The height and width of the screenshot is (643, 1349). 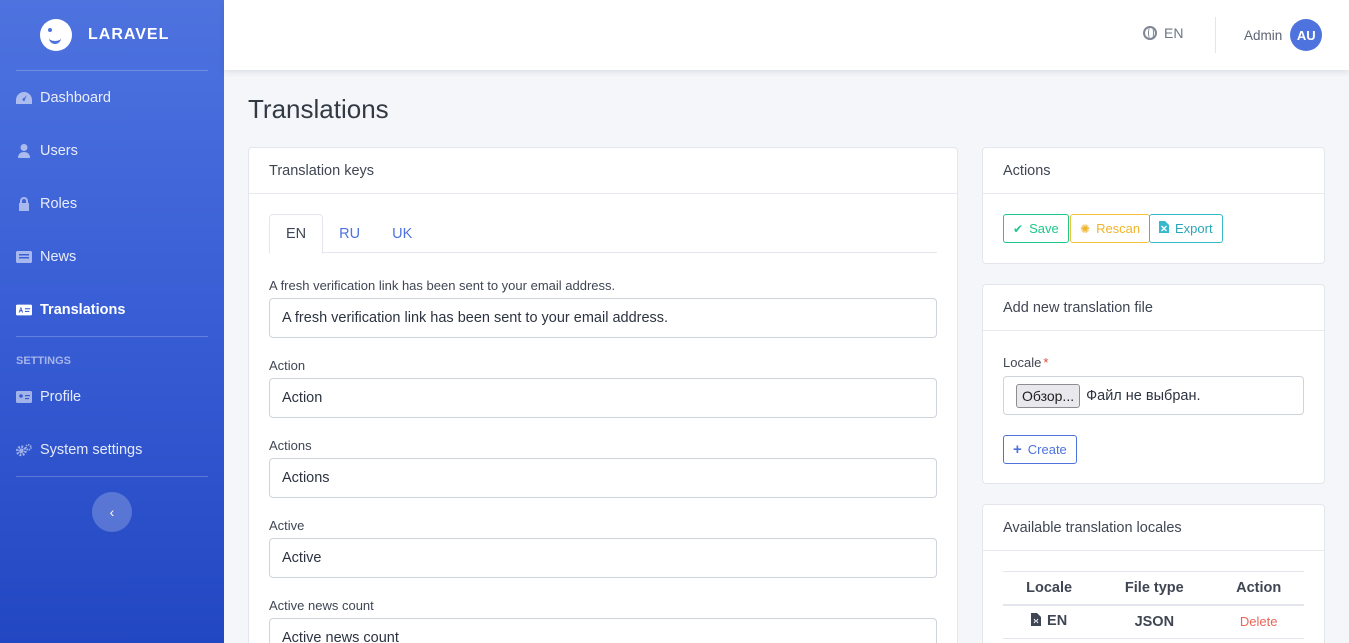 What do you see at coordinates (112, 203) in the screenshot?
I see `sidebar-item-roles: Roles` at bounding box center [112, 203].